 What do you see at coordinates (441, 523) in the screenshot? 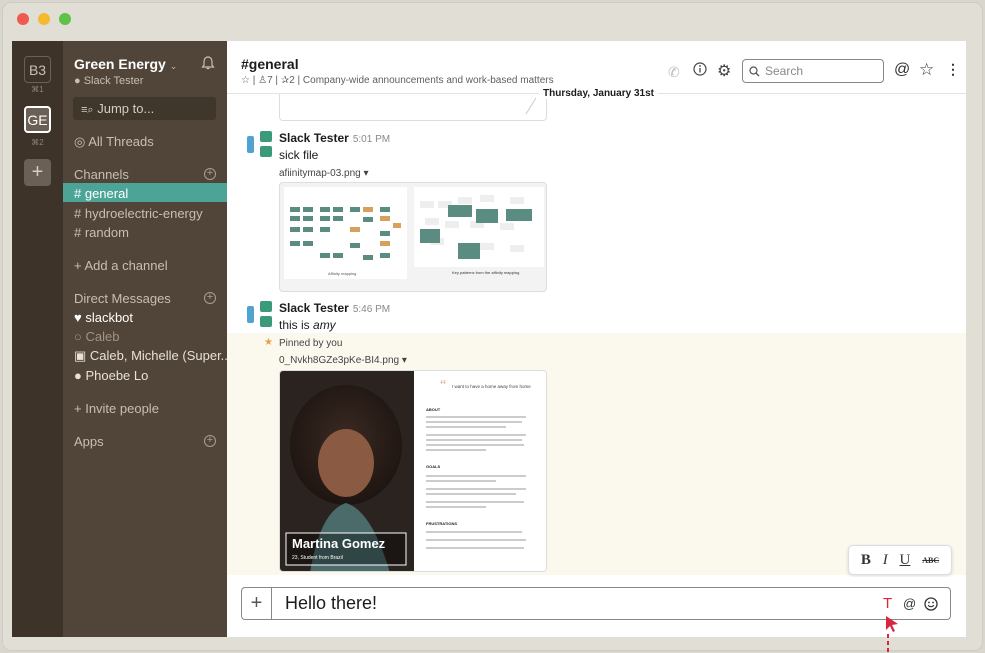
I see `persona-section: FRUSTRATIONS` at bounding box center [441, 523].